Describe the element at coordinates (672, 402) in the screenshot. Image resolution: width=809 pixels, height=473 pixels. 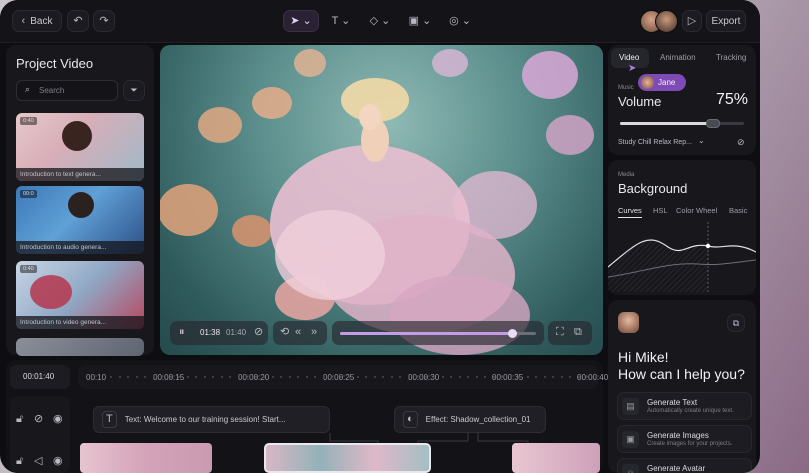
I see `generate-title: Generate Text` at that location.